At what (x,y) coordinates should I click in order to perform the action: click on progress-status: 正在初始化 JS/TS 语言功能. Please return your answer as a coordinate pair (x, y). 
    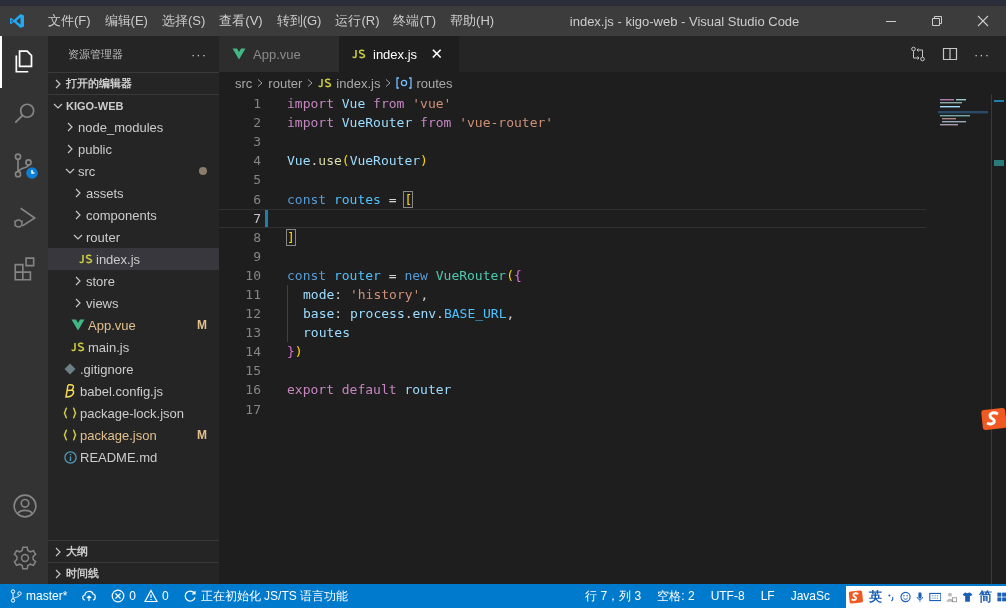
    Looking at the image, I should click on (274, 596).